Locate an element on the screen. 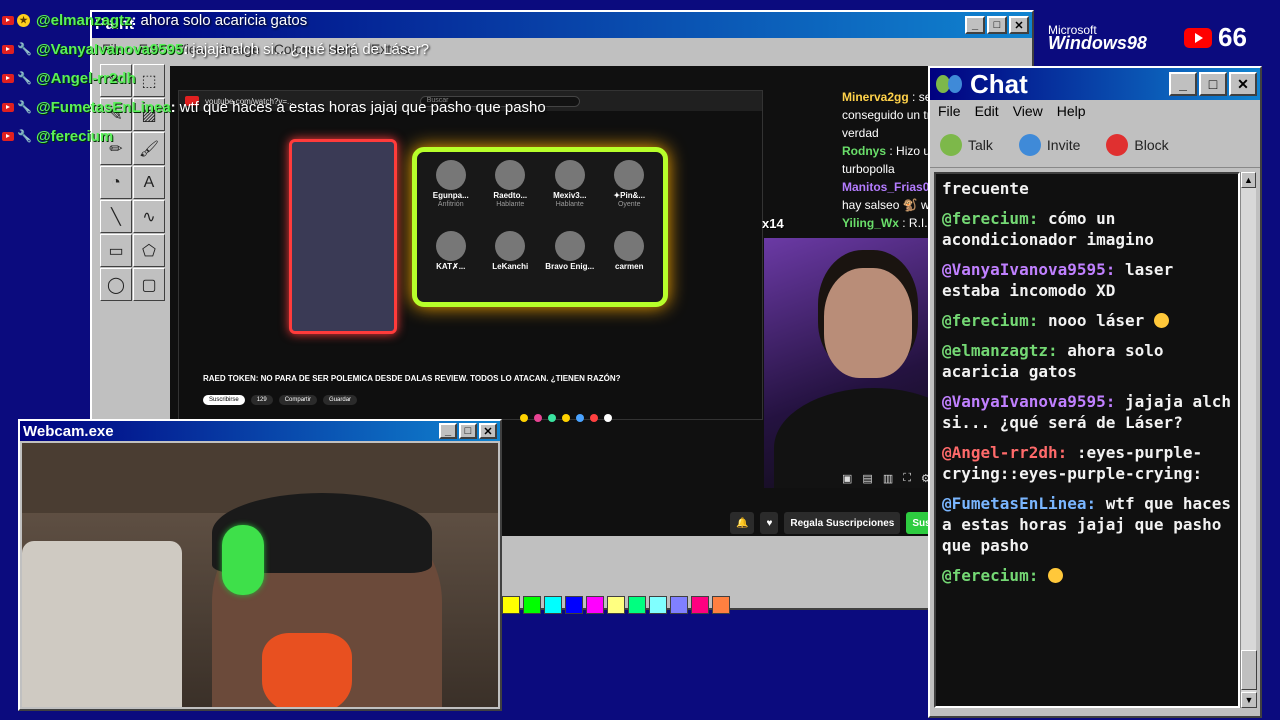  guest-name: carmen is located at coordinates (629, 266).